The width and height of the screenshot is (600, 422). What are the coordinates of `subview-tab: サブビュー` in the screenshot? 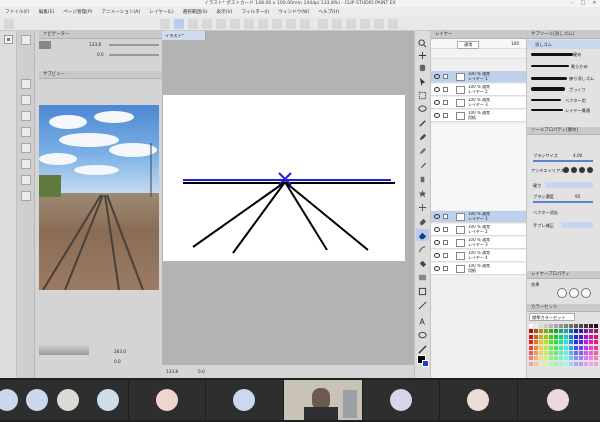 It's located at (100, 75).